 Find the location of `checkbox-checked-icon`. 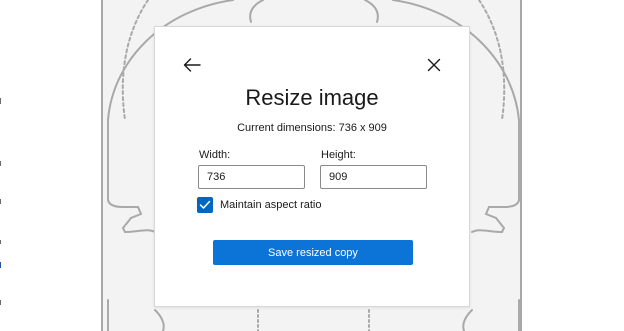

checkbox-checked-icon is located at coordinates (205, 205).